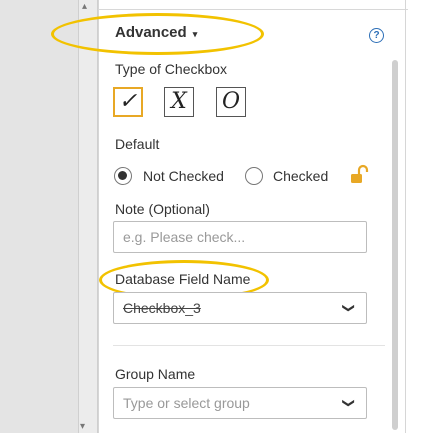  What do you see at coordinates (162, 308) in the screenshot?
I see `db-field-value: Checkbox_3` at bounding box center [162, 308].